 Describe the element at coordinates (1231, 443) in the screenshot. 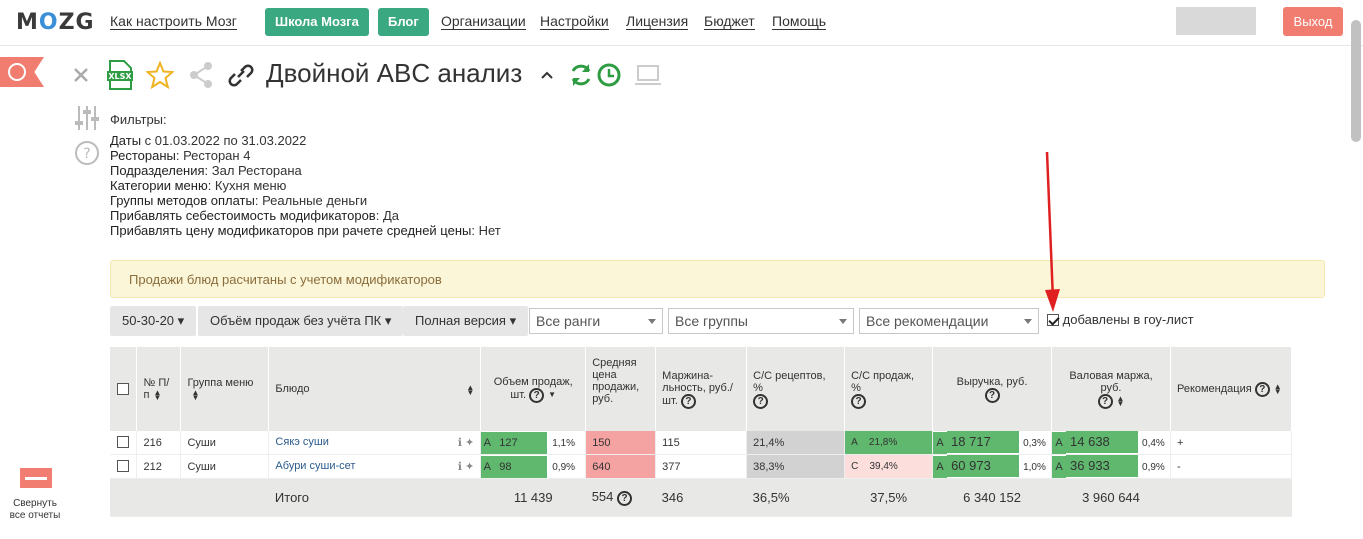

I see `cell-recommendation: +` at that location.